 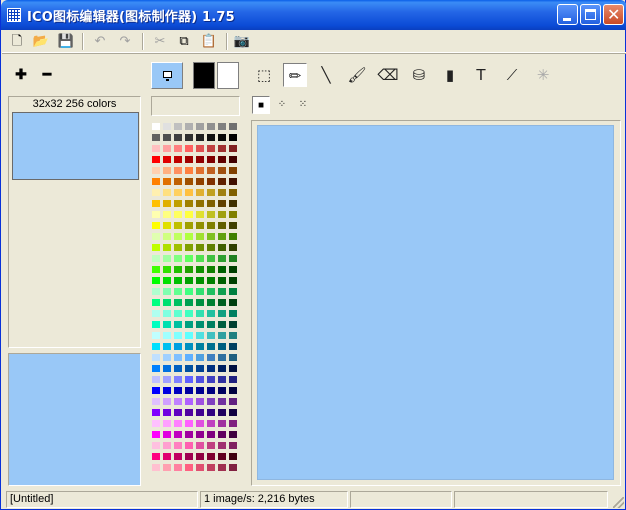 What do you see at coordinates (228, 75) in the screenshot?
I see `background-color-swatch` at bounding box center [228, 75].